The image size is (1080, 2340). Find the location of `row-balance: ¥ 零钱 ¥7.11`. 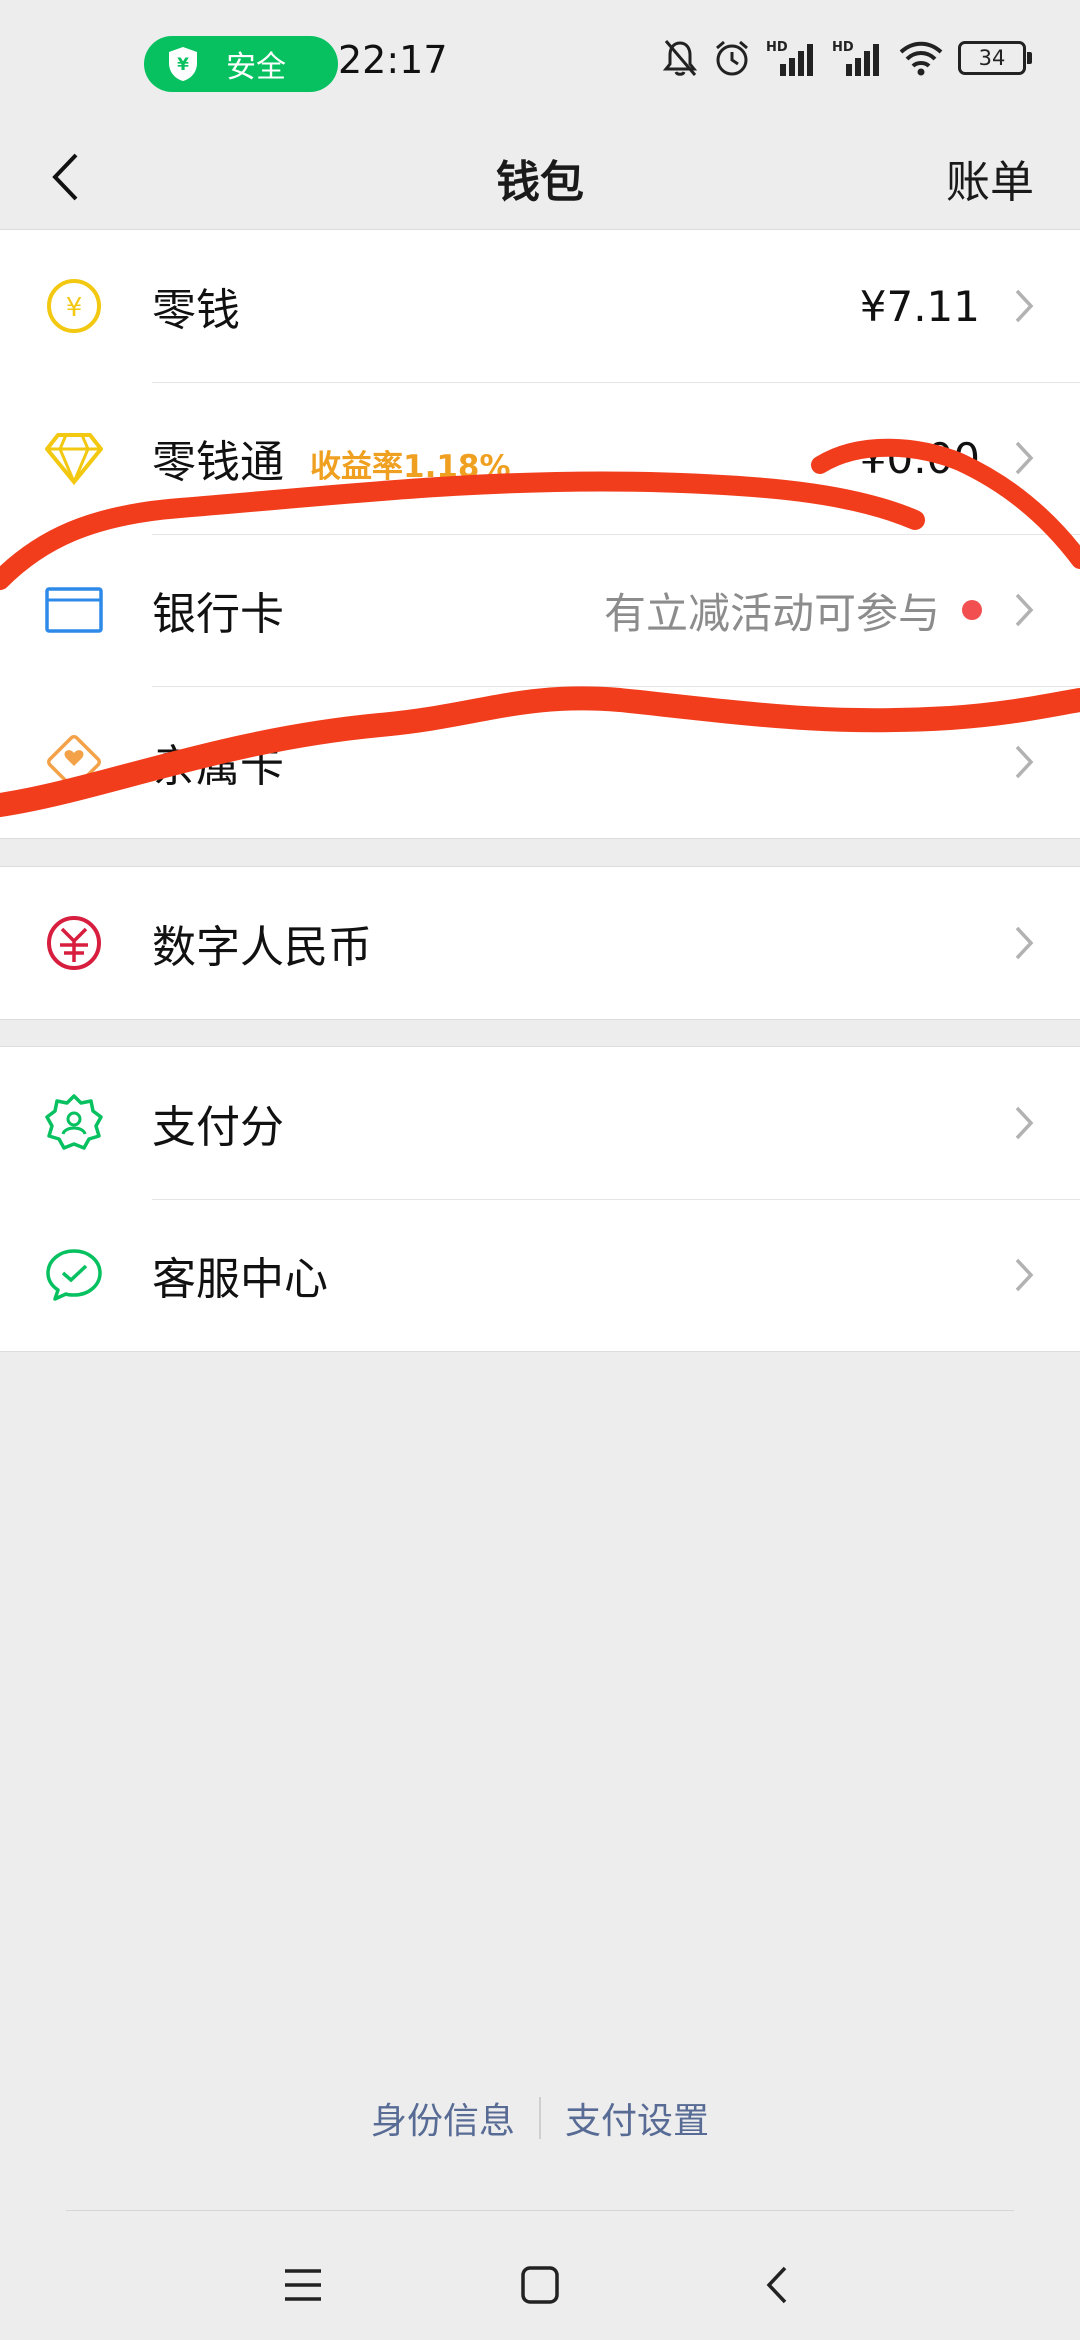

row-balance: ¥ 零钱 ¥7.11 is located at coordinates (540, 306).